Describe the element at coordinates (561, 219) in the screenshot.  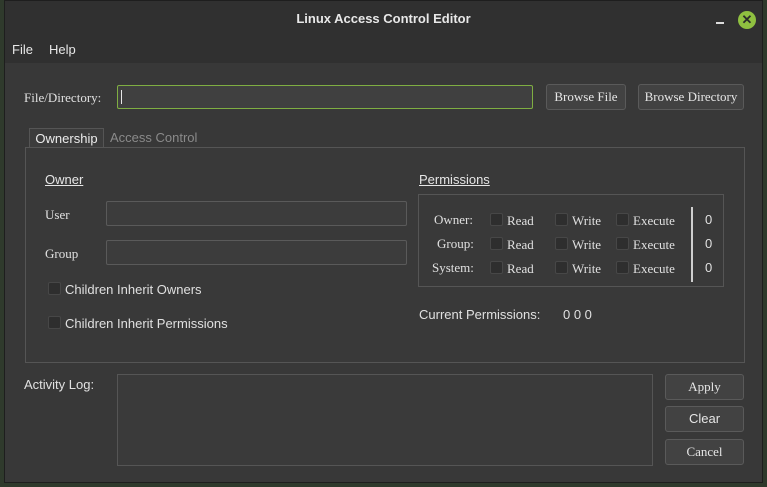
I see `owner-write-checkbox` at that location.